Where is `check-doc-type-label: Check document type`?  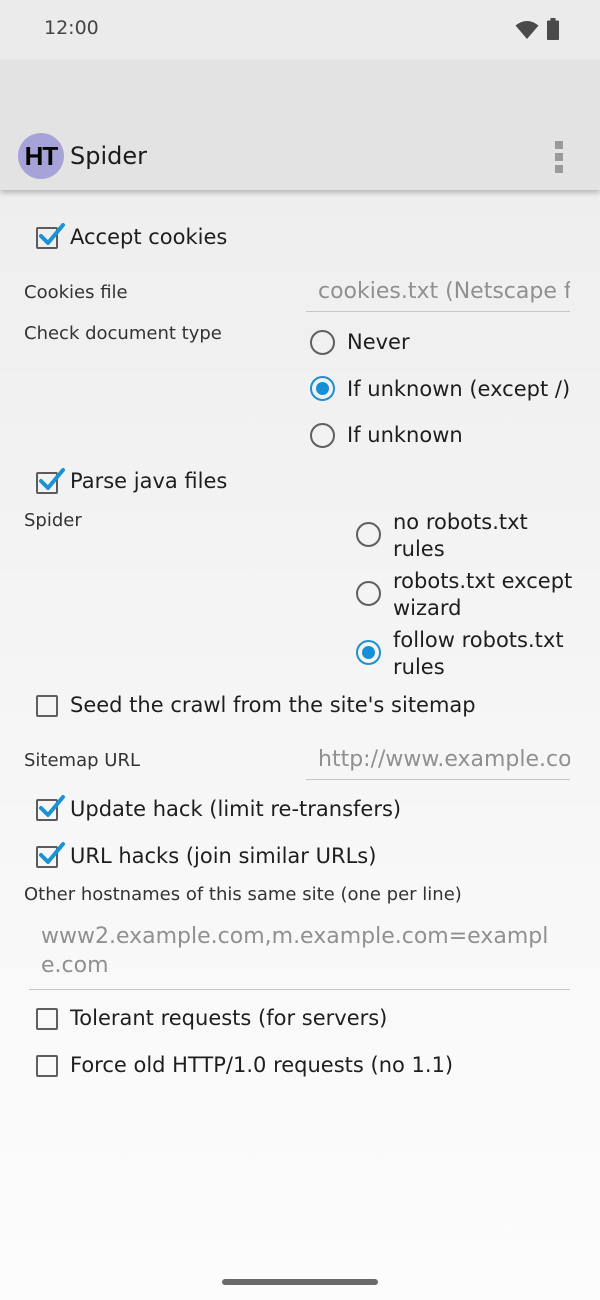
check-doc-type-label: Check document type is located at coordinates (123, 333).